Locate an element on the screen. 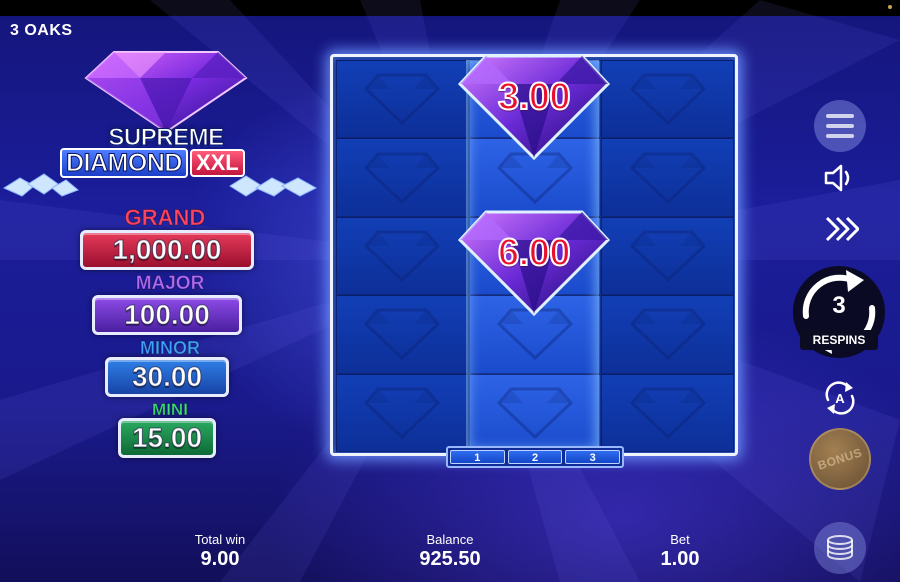 This screenshot has width=900, height=582. spin-respins-button: 3 RESPINS is located at coordinates (839, 314).